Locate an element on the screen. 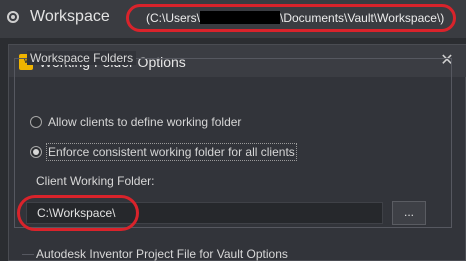 The image size is (466, 261). gear-icon is located at coordinates (13, 17).